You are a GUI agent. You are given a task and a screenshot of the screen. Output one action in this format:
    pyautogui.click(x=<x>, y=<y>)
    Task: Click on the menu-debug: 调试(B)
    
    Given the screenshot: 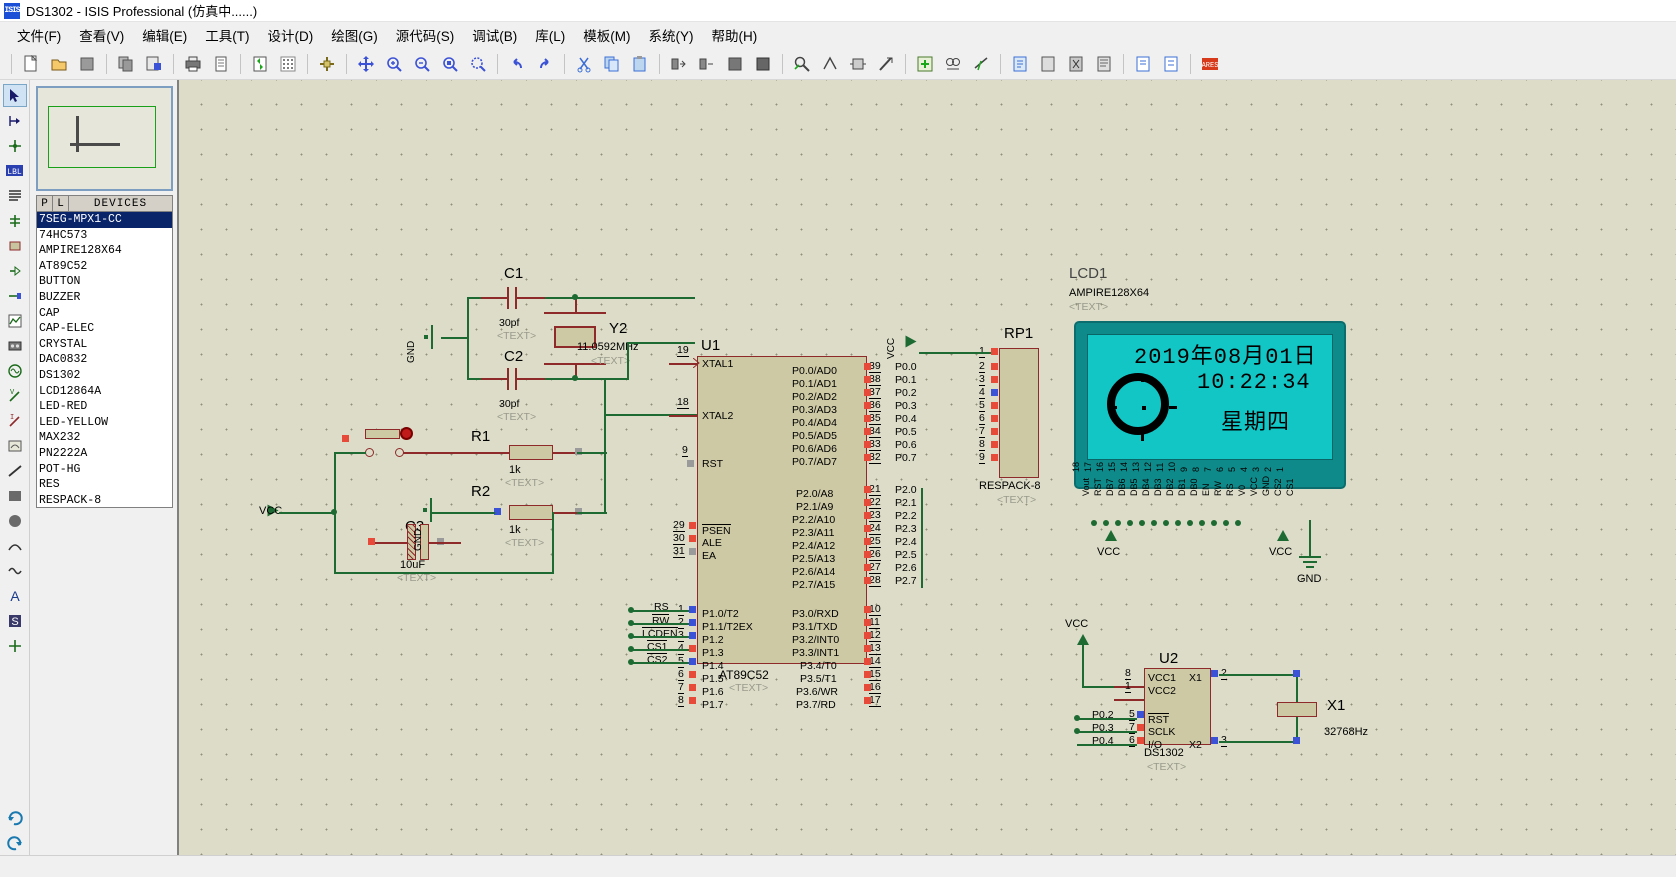 What is the action you would take?
    pyautogui.click(x=494, y=35)
    